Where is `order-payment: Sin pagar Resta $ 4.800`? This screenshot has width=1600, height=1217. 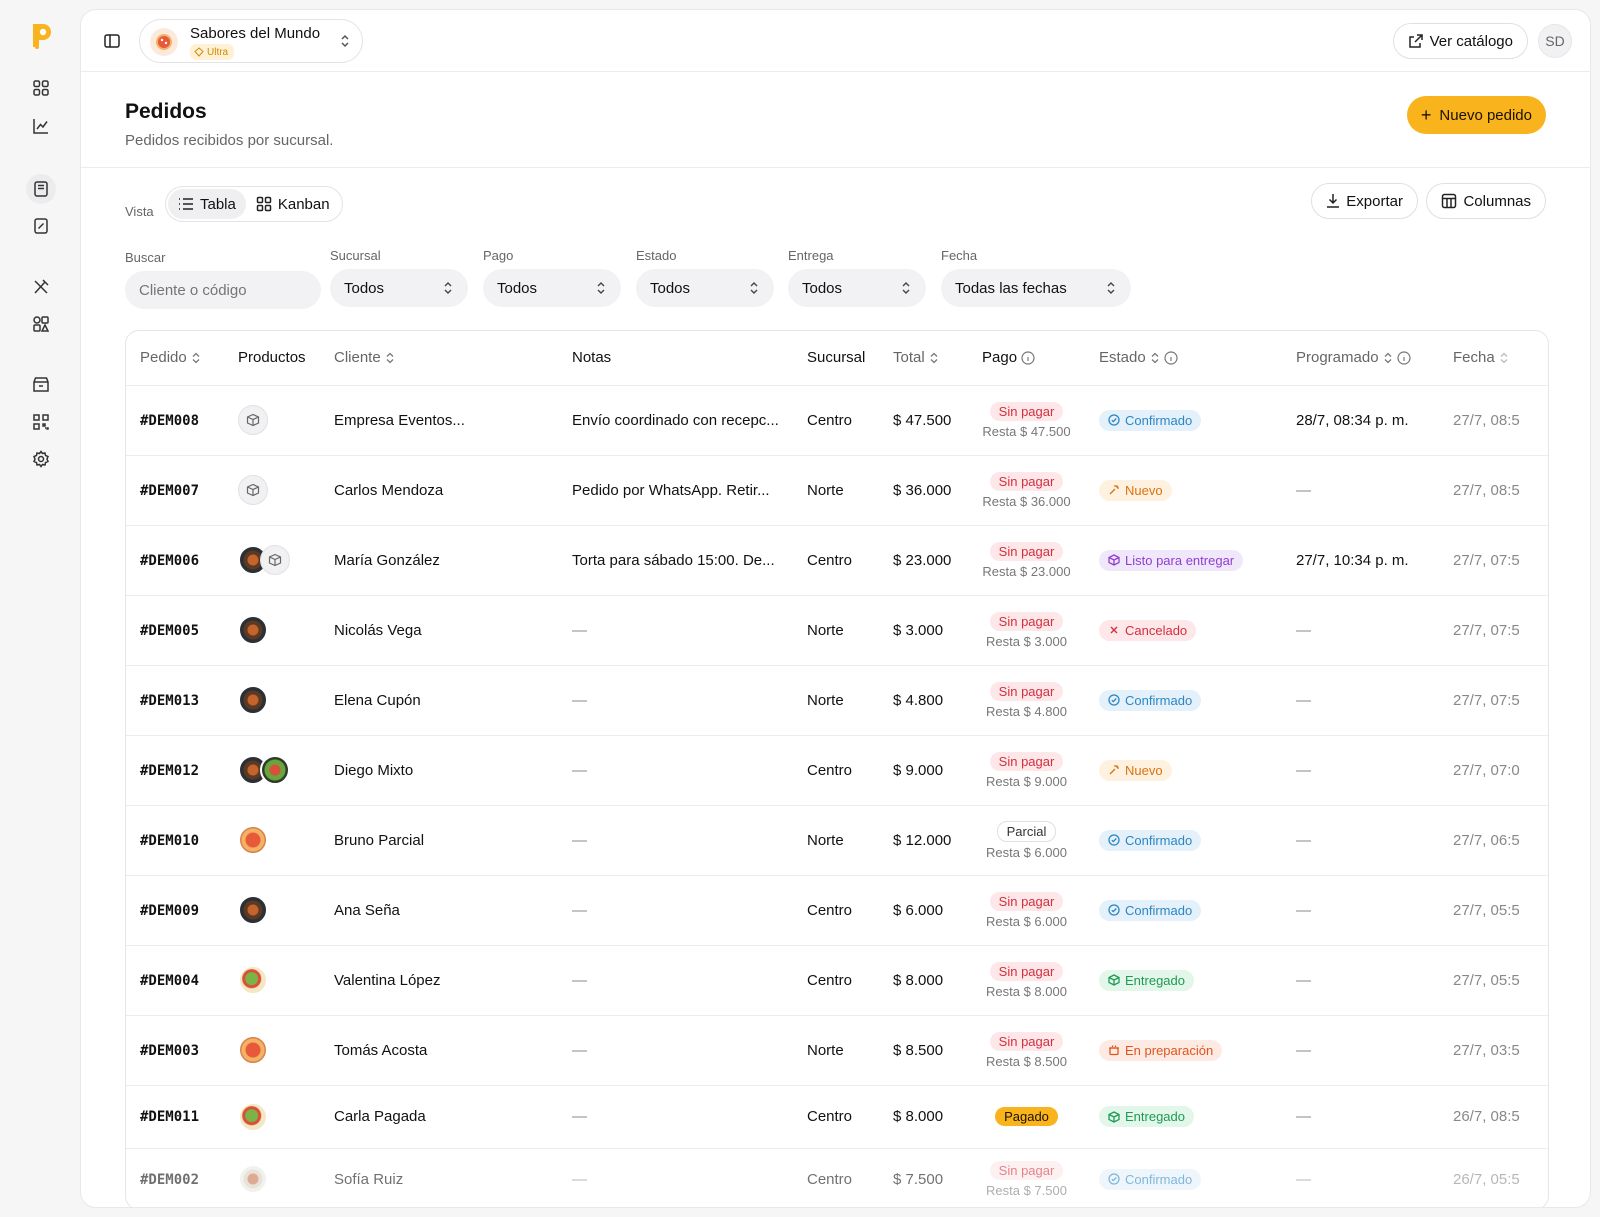
order-payment: Sin pagar Resta $ 4.800 is located at coordinates (1026, 700).